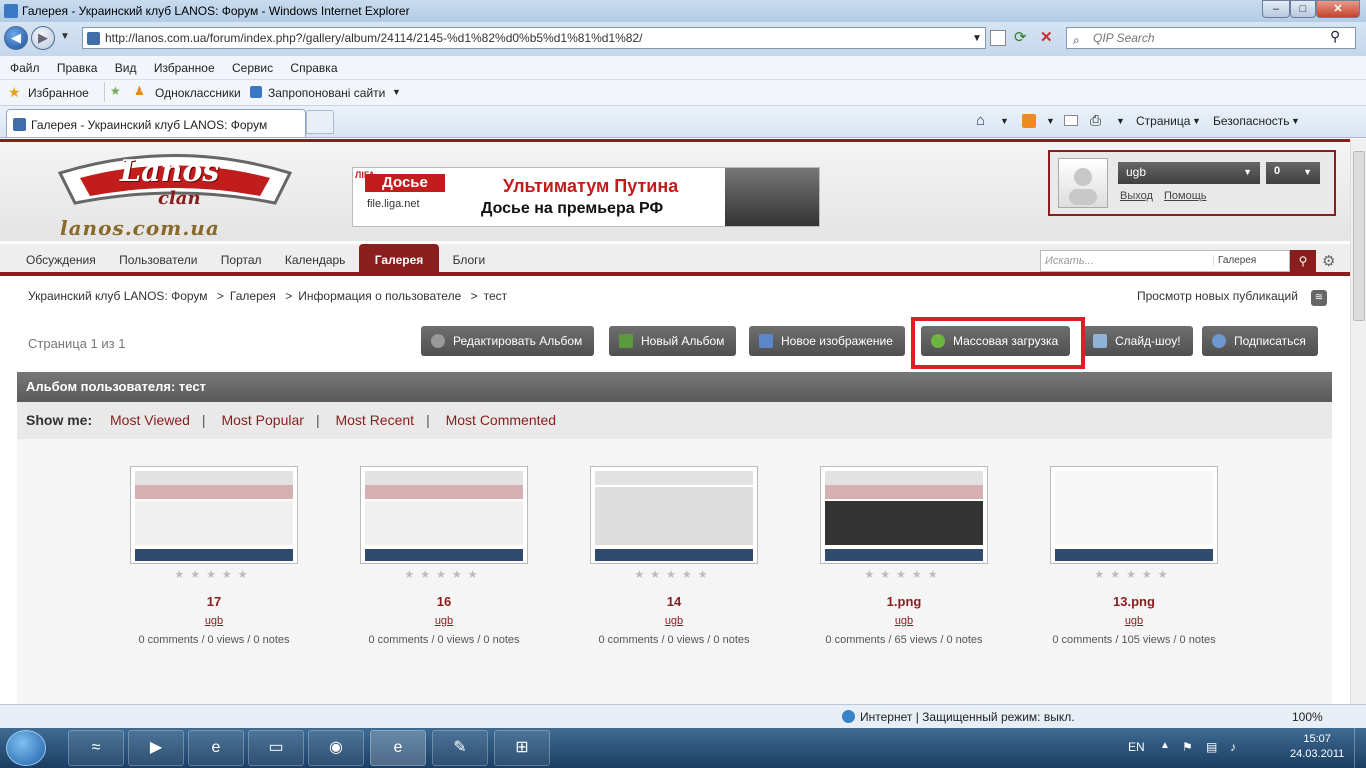  I want to click on filter-most-viewed: Most Viewed, so click(150, 420).